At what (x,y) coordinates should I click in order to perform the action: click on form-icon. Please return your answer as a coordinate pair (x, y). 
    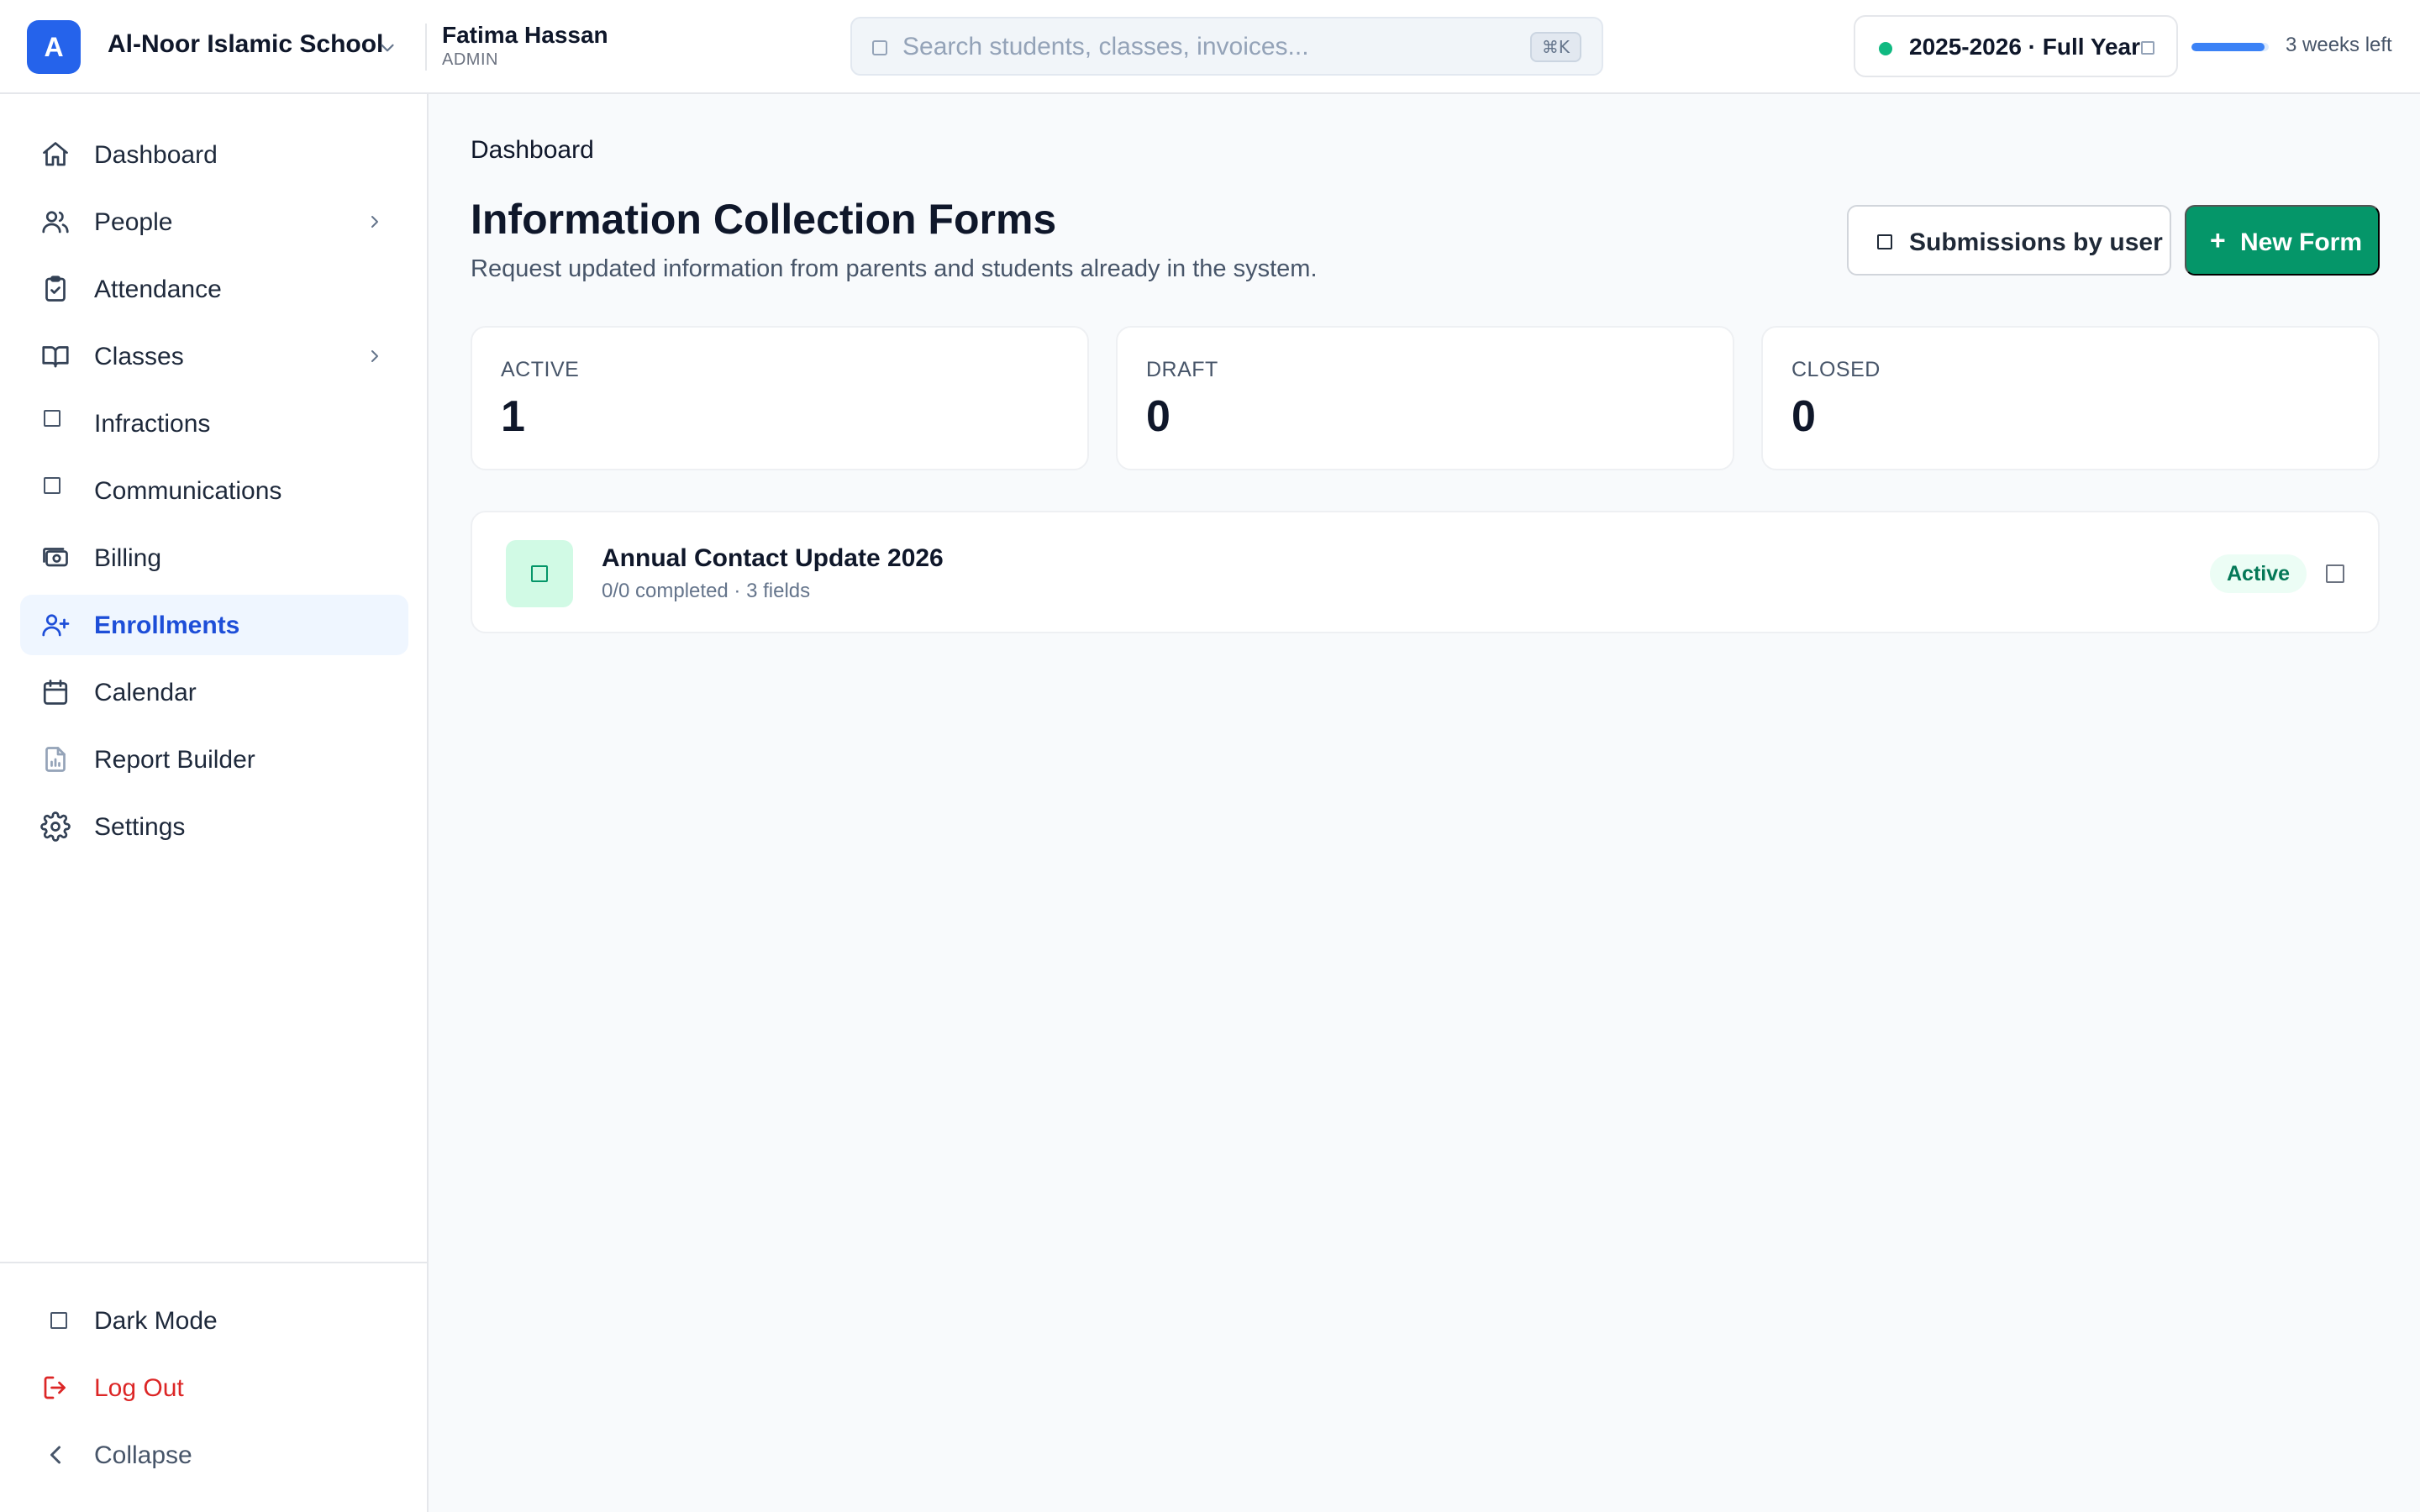
    Looking at the image, I should click on (539, 573).